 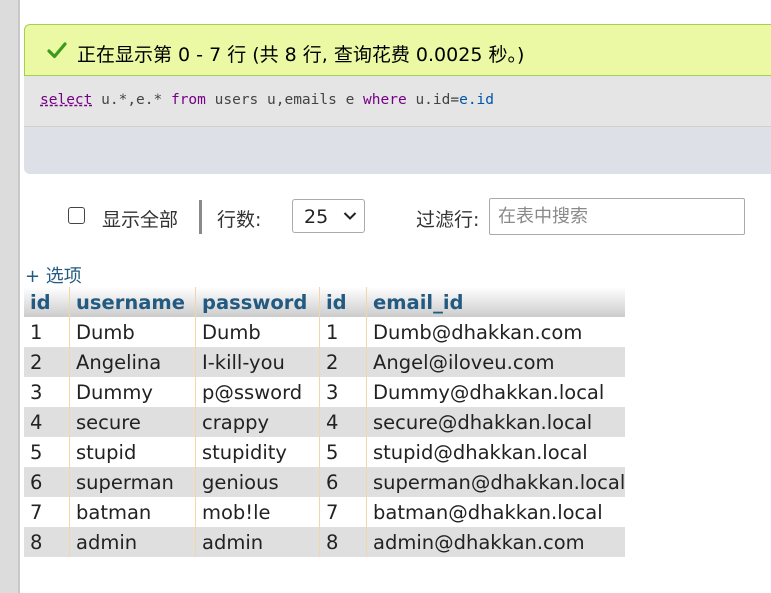 I want to click on cell-email-key: 4, so click(x=343, y=422).